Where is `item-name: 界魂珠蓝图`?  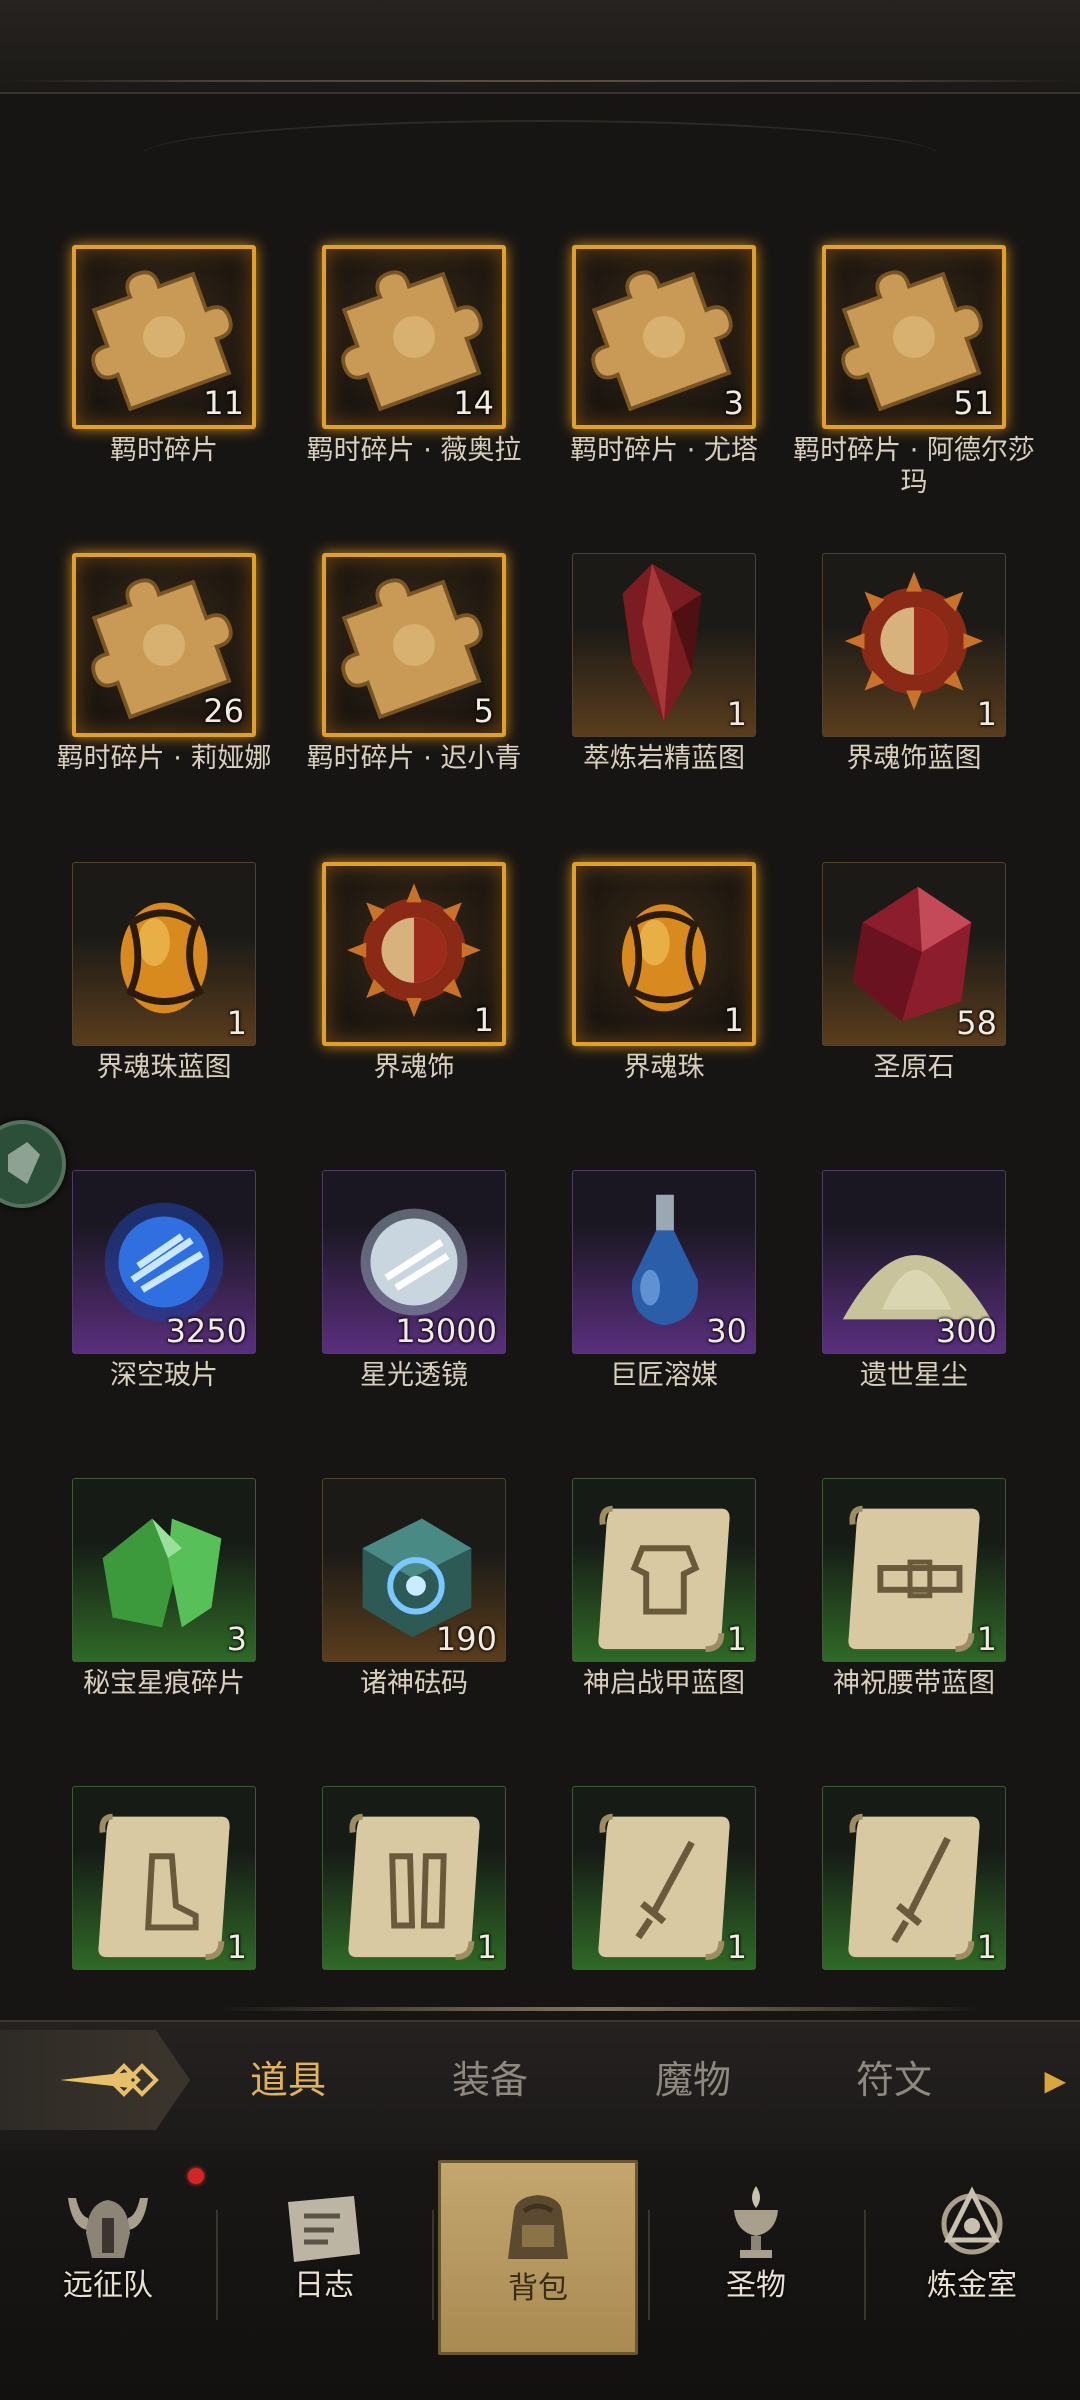 item-name: 界魂珠蓝图 is located at coordinates (164, 1067).